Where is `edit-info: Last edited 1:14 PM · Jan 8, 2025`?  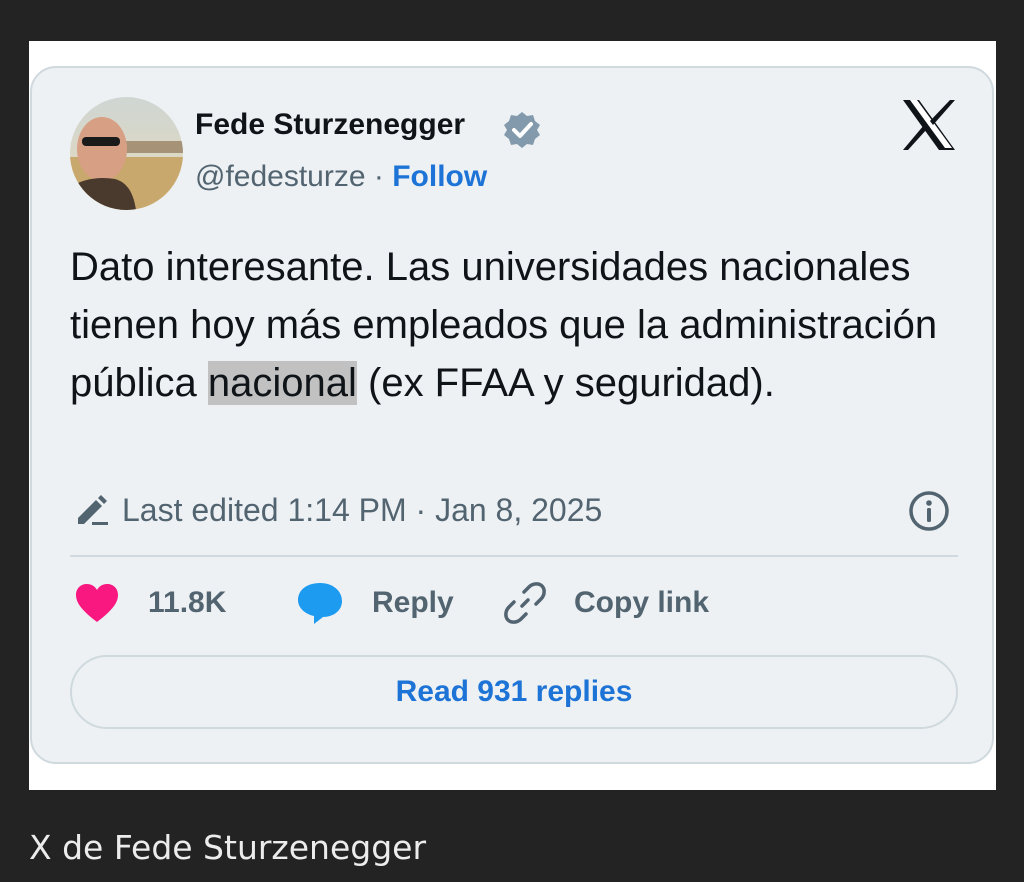
edit-info: Last edited 1:14 PM · Jan 8, 2025 is located at coordinates (338, 510).